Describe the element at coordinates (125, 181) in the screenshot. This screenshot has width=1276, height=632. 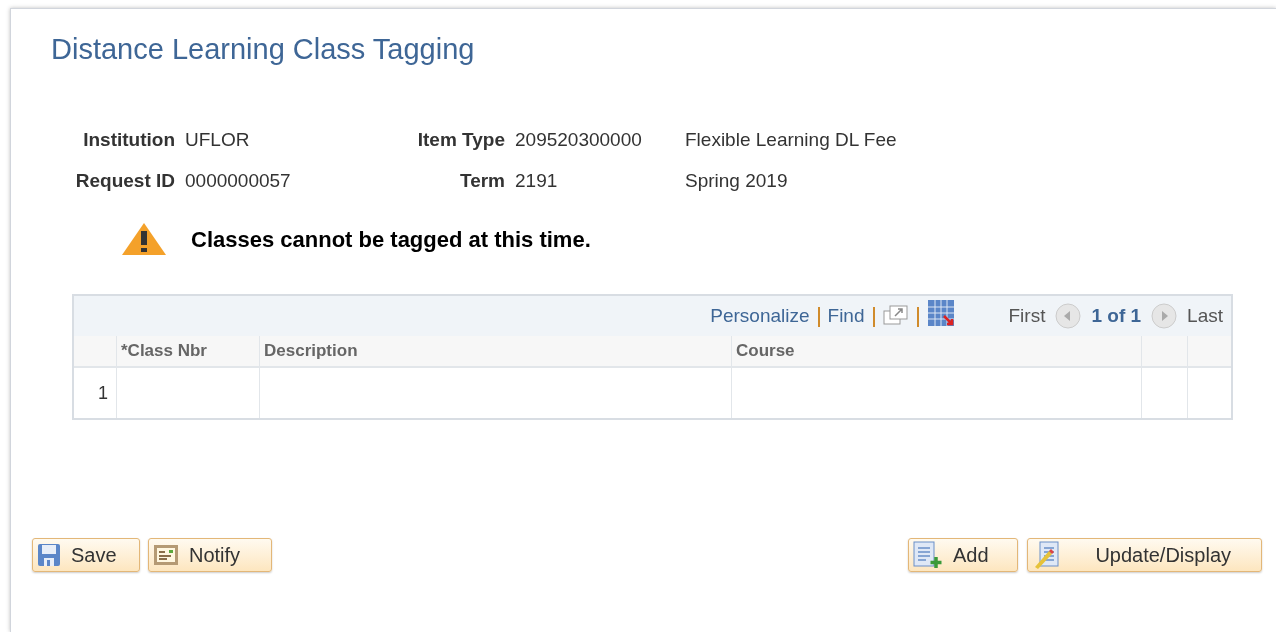
I see `field-label: Request ID` at that location.